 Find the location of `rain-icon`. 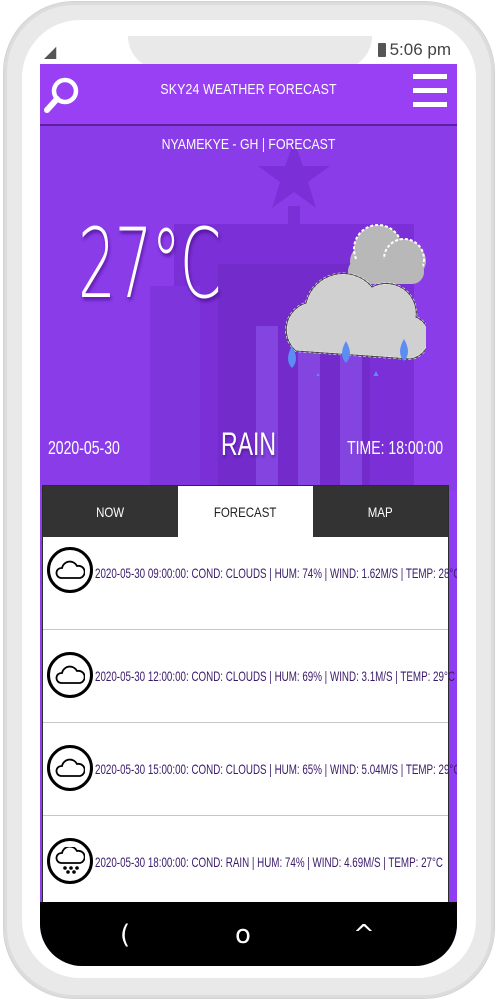

rain-icon is located at coordinates (70, 861).